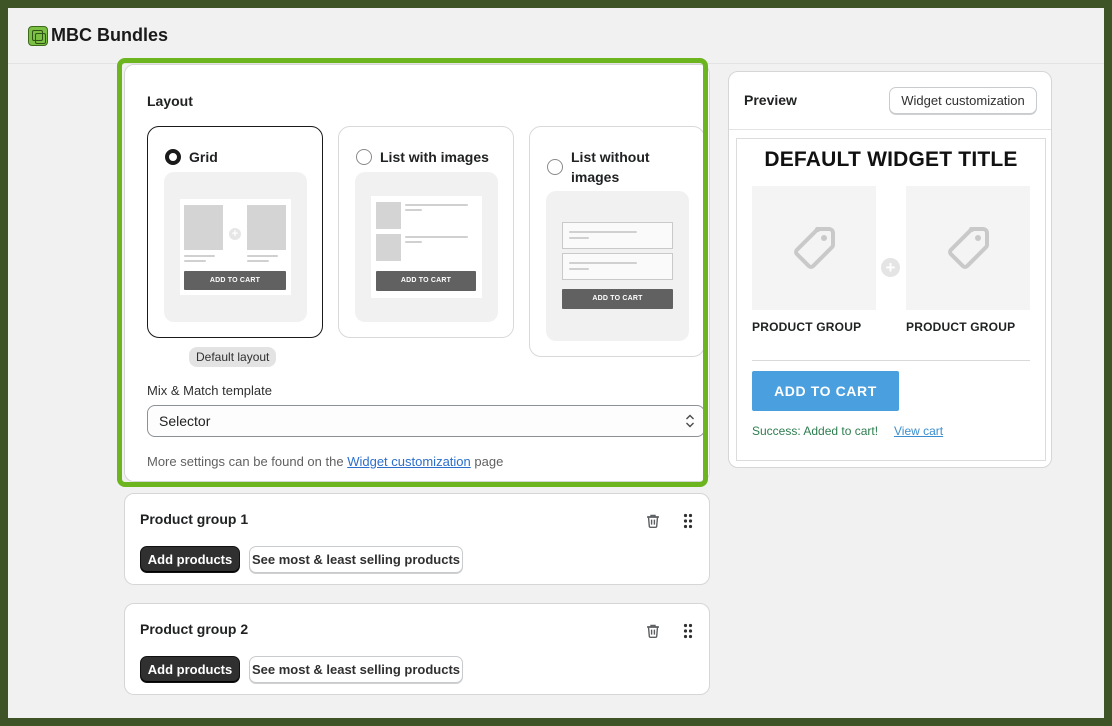 The height and width of the screenshot is (726, 1112). What do you see at coordinates (209, 390) in the screenshot?
I see `template-label: Mix & Match template` at bounding box center [209, 390].